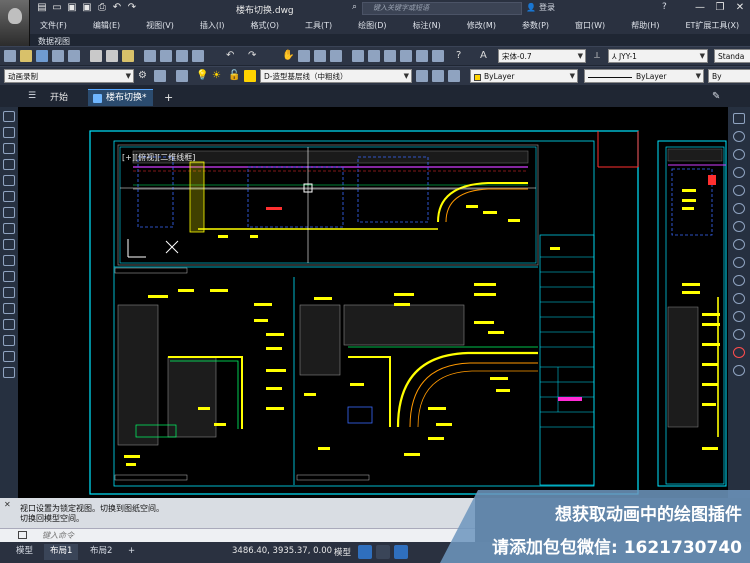 The width and height of the screenshot is (750, 563). What do you see at coordinates (372, 25) in the screenshot?
I see `menu-draw: 绘图(D)` at bounding box center [372, 25].